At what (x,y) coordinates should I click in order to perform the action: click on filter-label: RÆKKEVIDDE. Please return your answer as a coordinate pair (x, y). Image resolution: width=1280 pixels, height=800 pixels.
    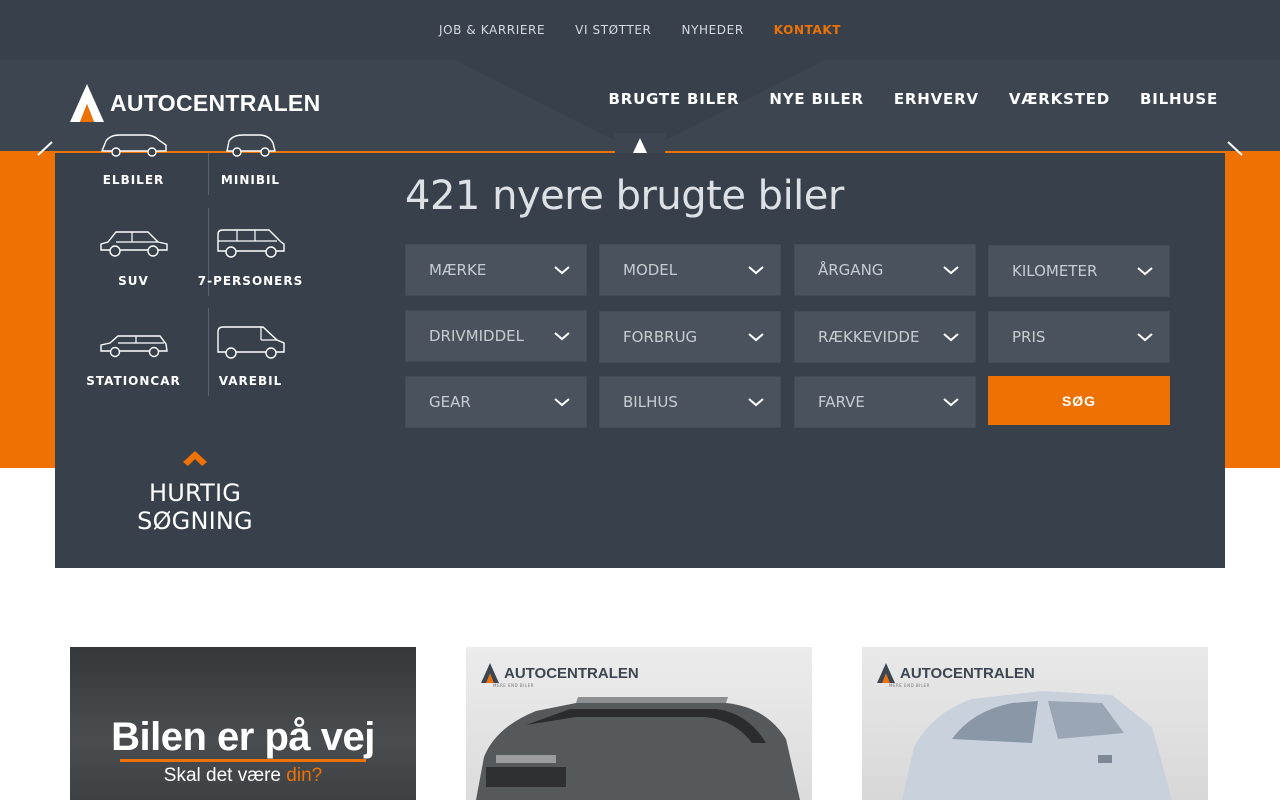
    Looking at the image, I should click on (869, 337).